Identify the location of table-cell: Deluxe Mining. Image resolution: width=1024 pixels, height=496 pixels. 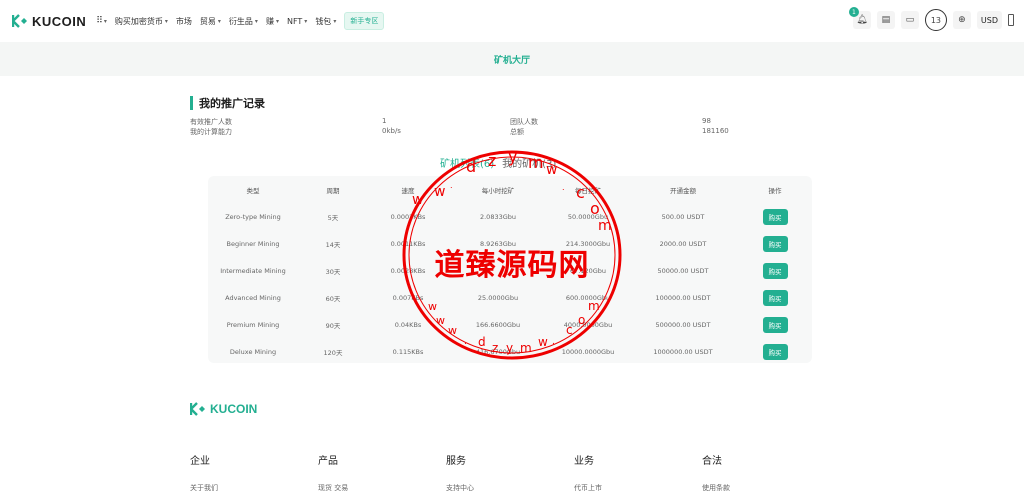
(253, 351).